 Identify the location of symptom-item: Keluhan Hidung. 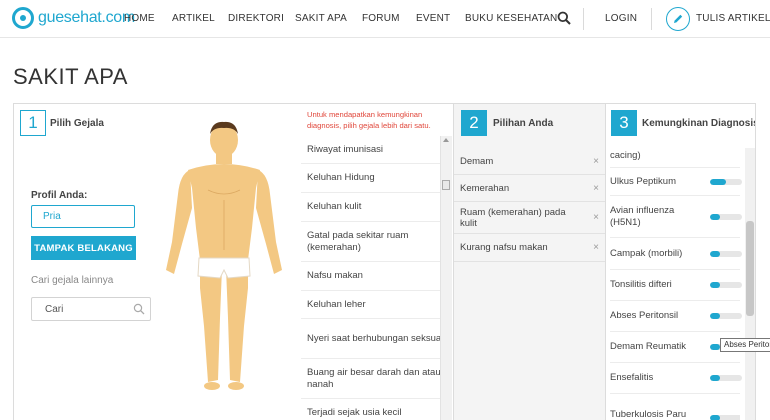
(376, 178).